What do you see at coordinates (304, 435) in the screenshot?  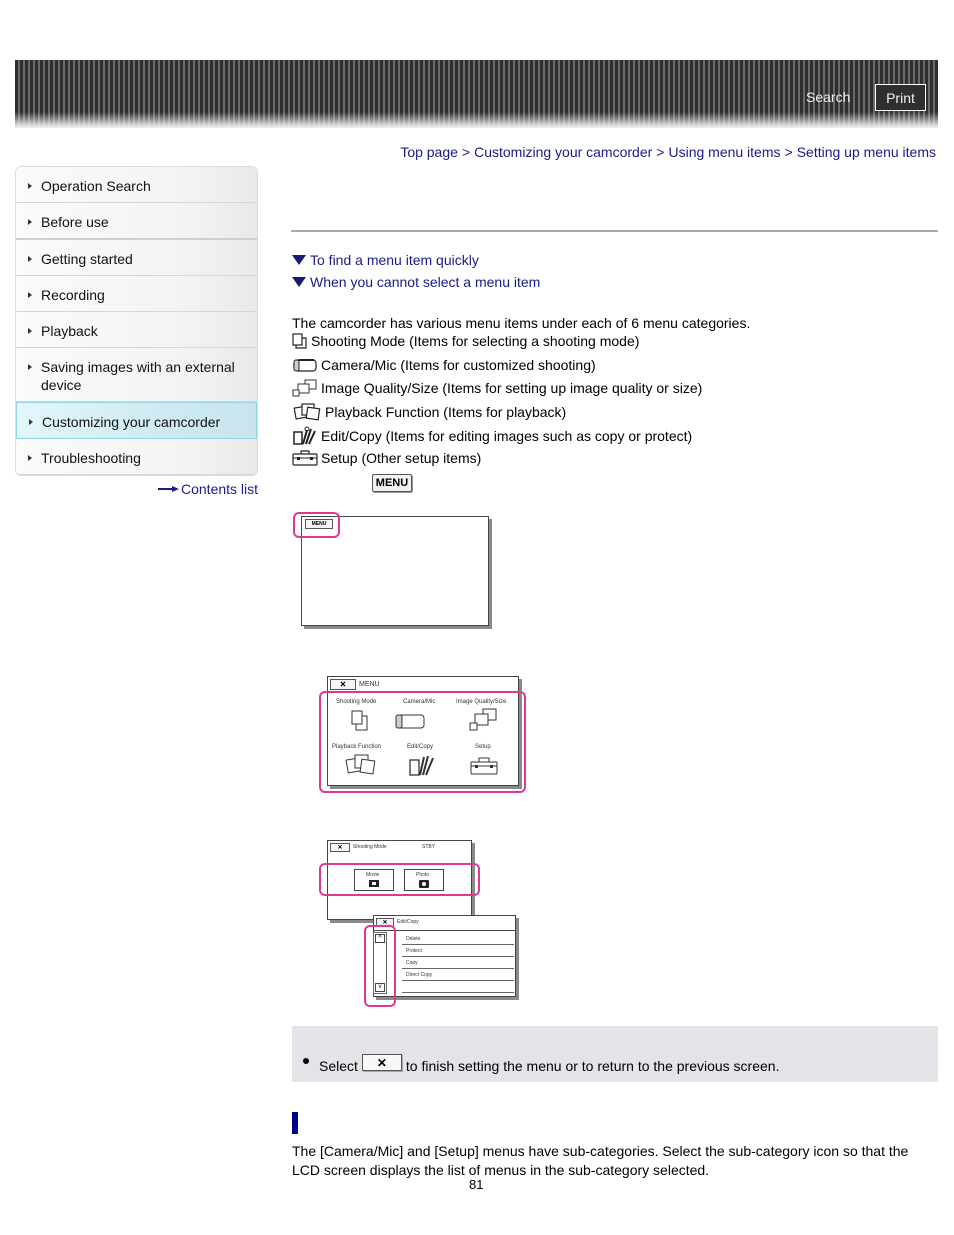 I see `edit-copy-icon` at bounding box center [304, 435].